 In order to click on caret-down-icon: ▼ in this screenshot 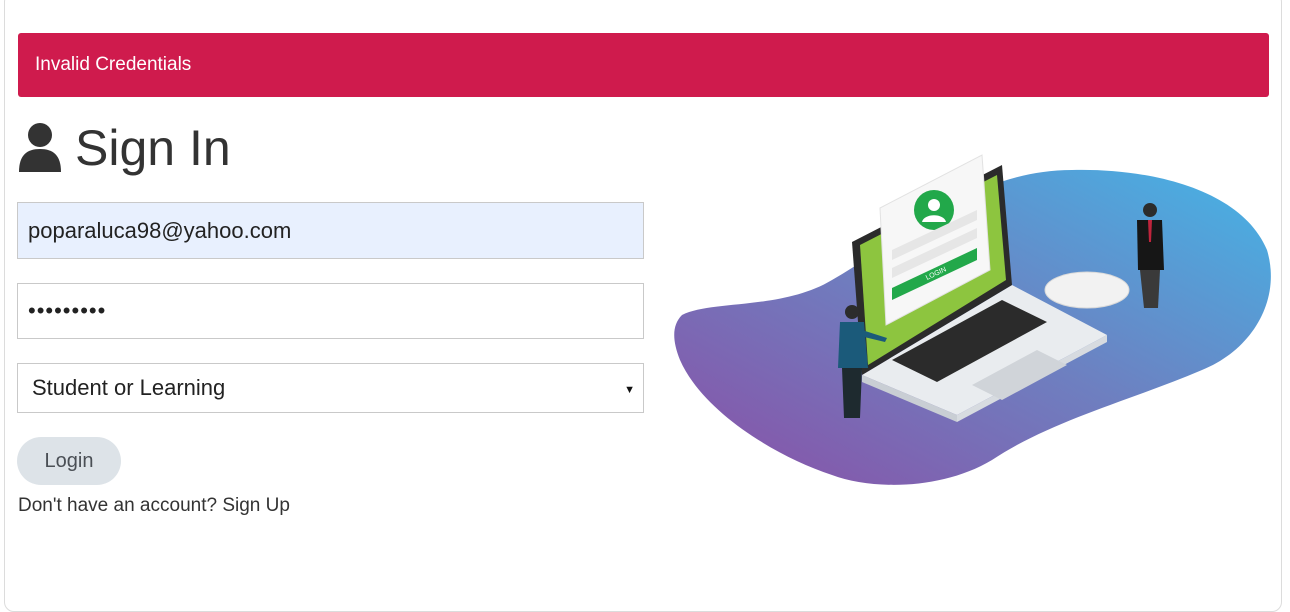, I will do `click(629, 390)`.